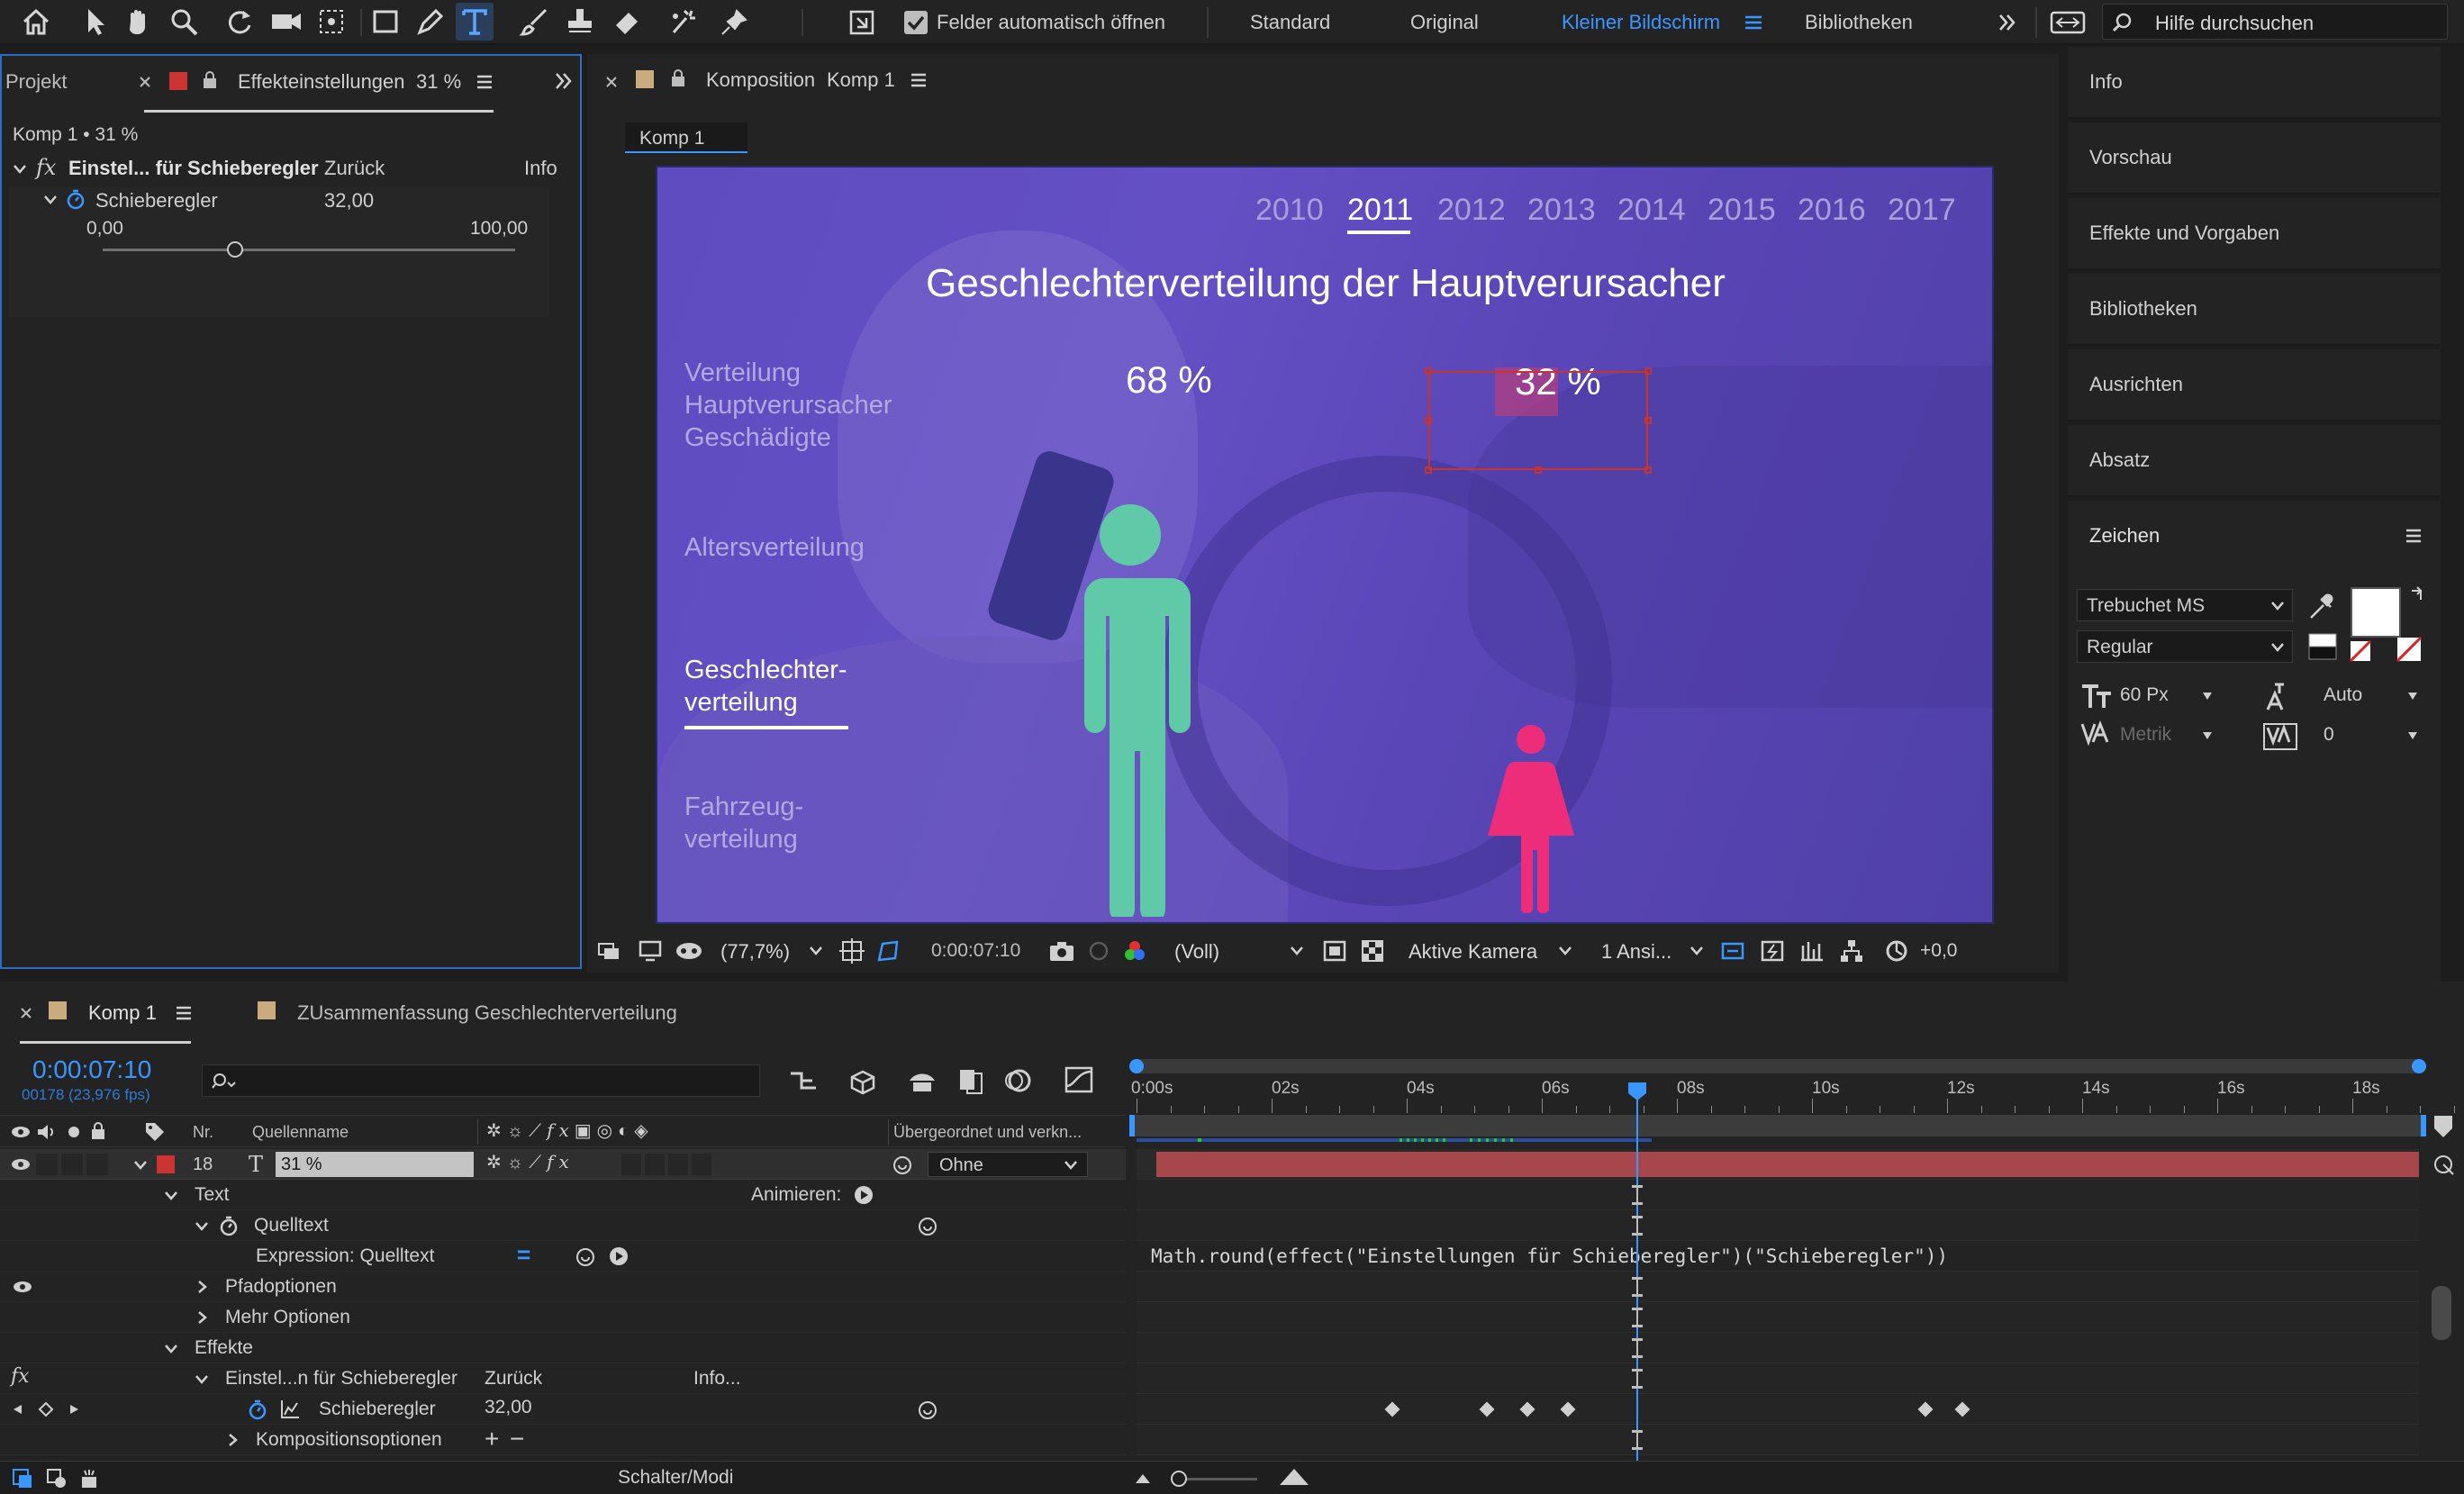  Describe the element at coordinates (438, 82) in the screenshot. I see `tab-effect-controls-layer: 31 %` at that location.